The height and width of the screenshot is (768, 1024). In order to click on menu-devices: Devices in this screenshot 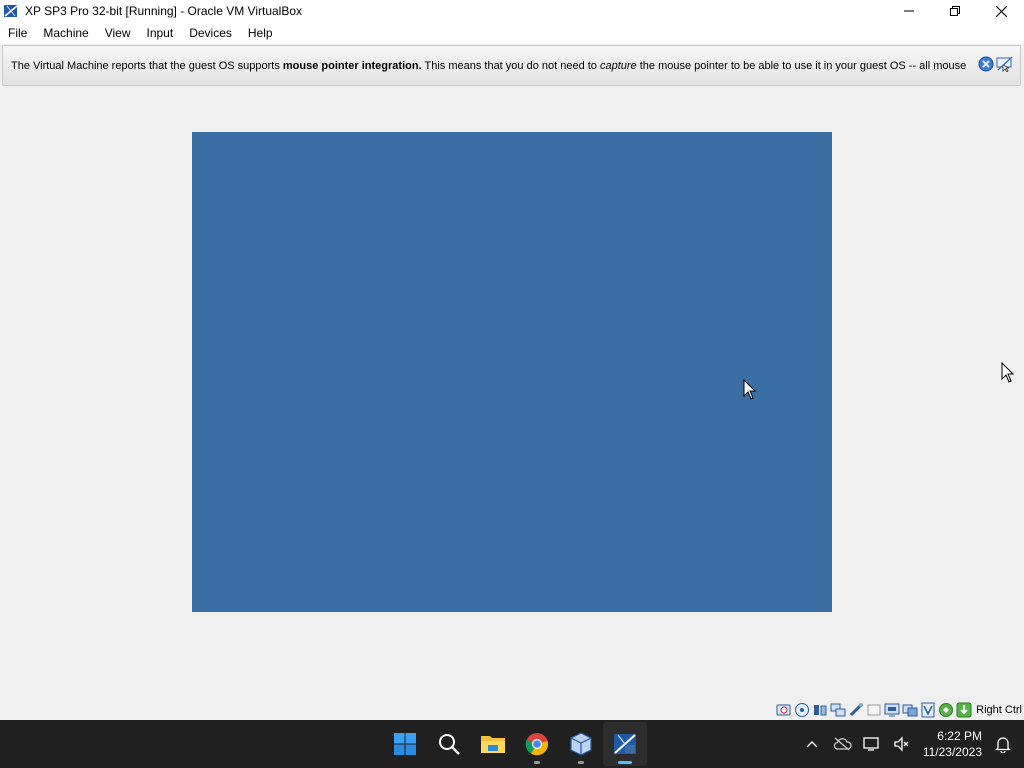, I will do `click(210, 33)`.